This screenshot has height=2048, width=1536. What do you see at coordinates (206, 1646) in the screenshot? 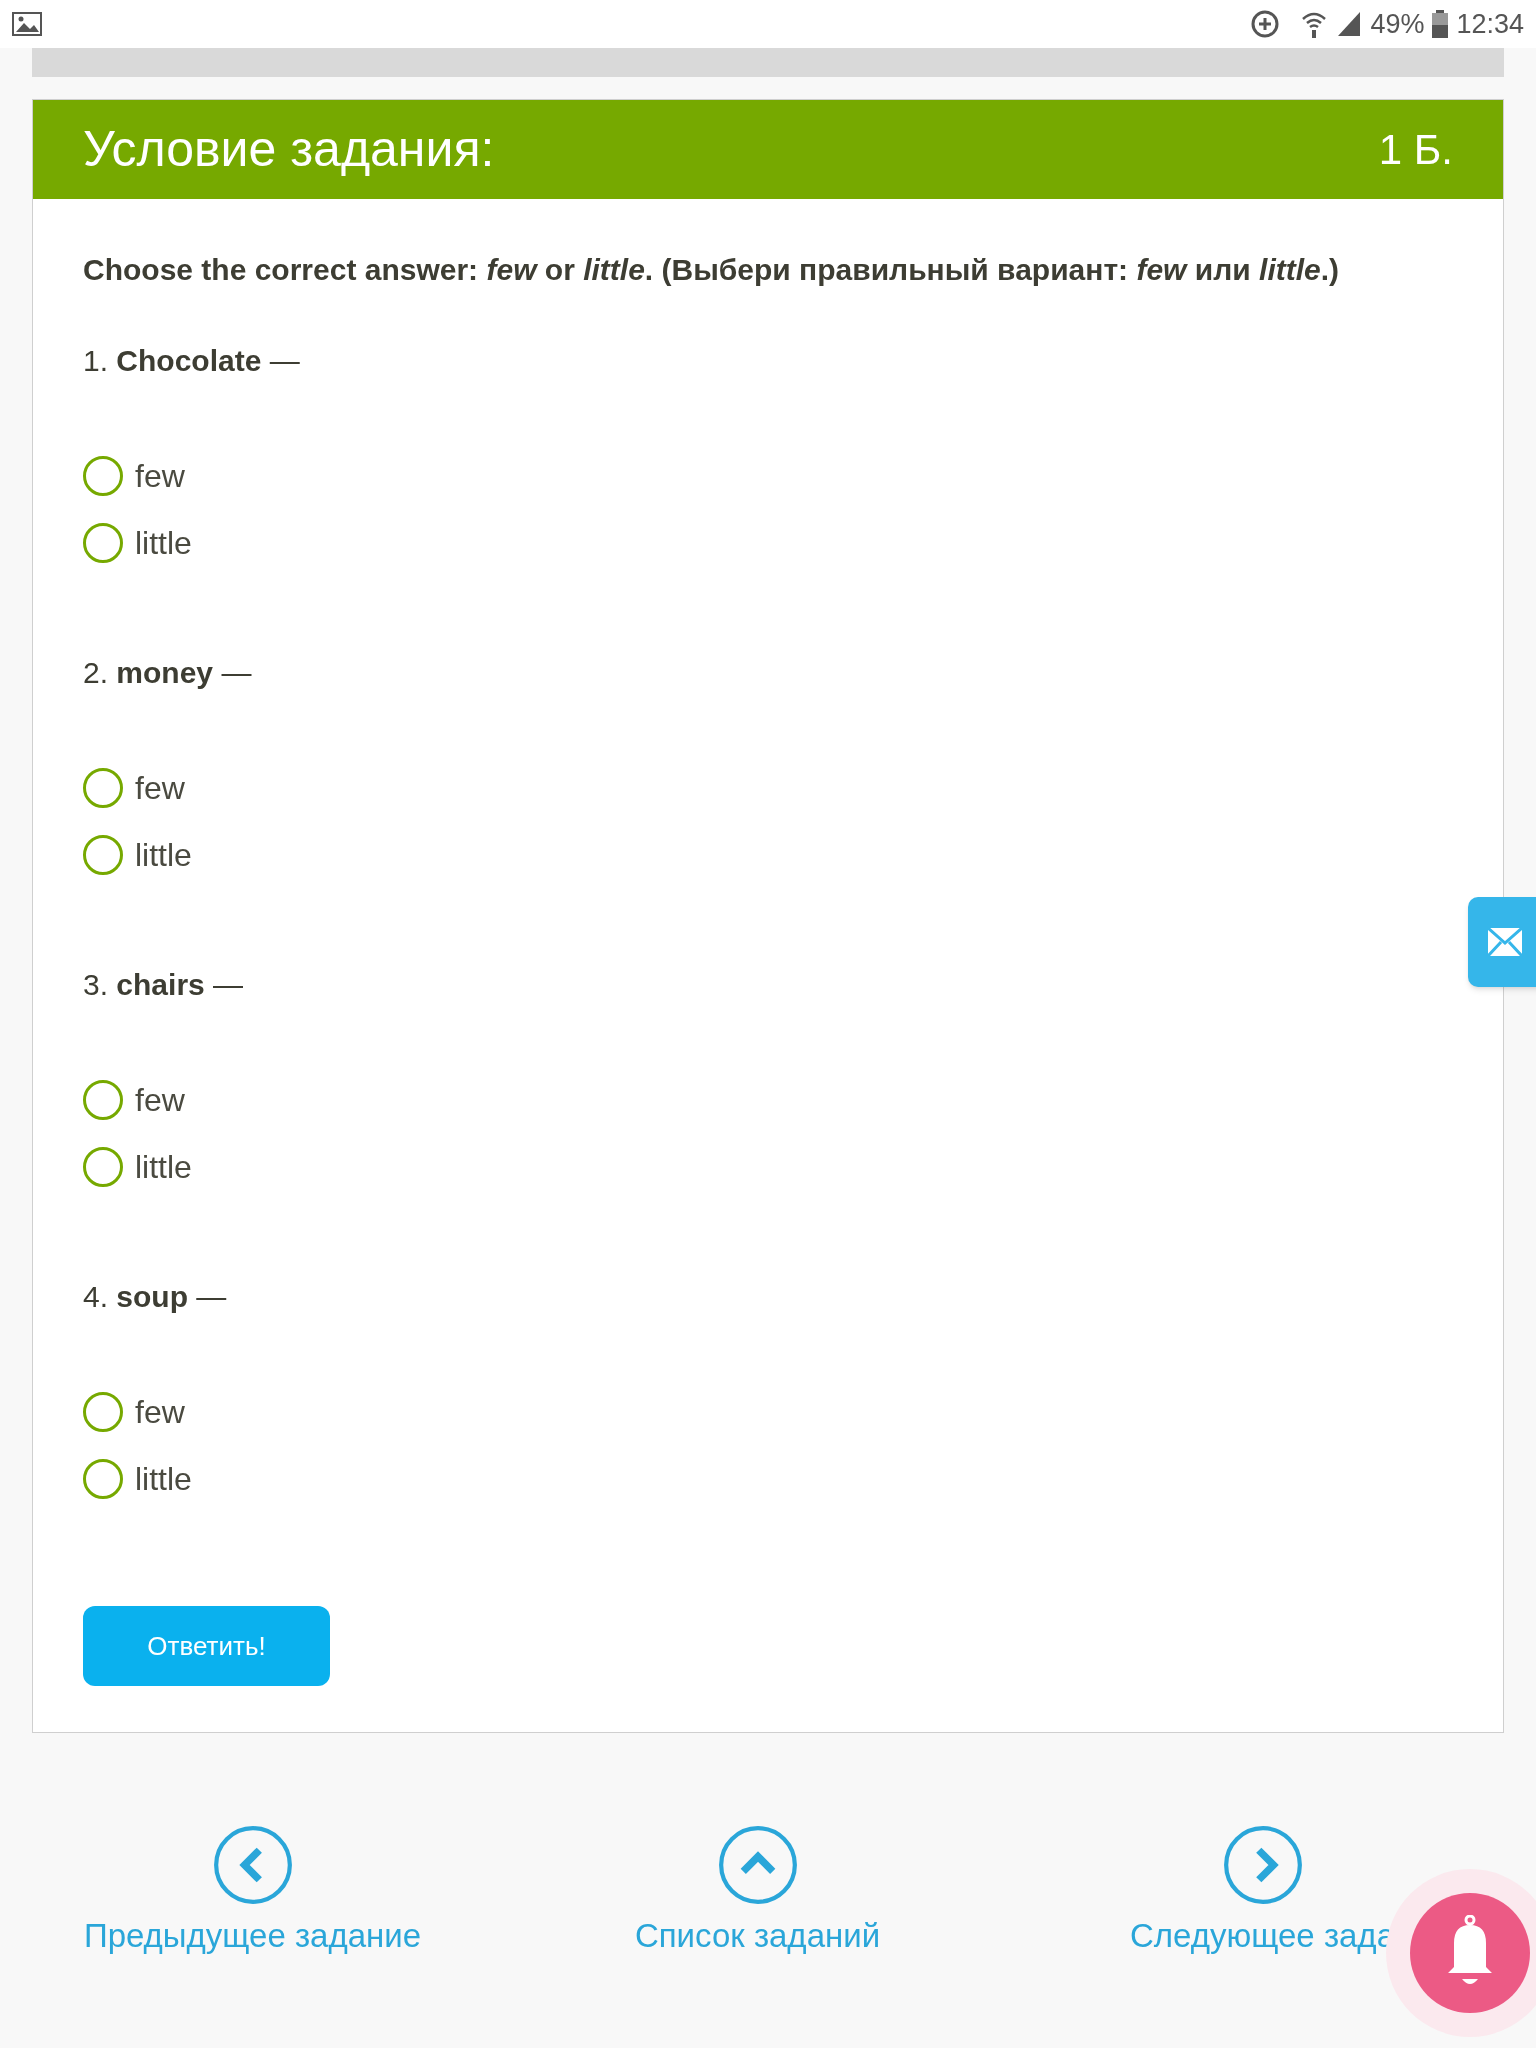
I see `submit-button: Ответить!` at bounding box center [206, 1646].